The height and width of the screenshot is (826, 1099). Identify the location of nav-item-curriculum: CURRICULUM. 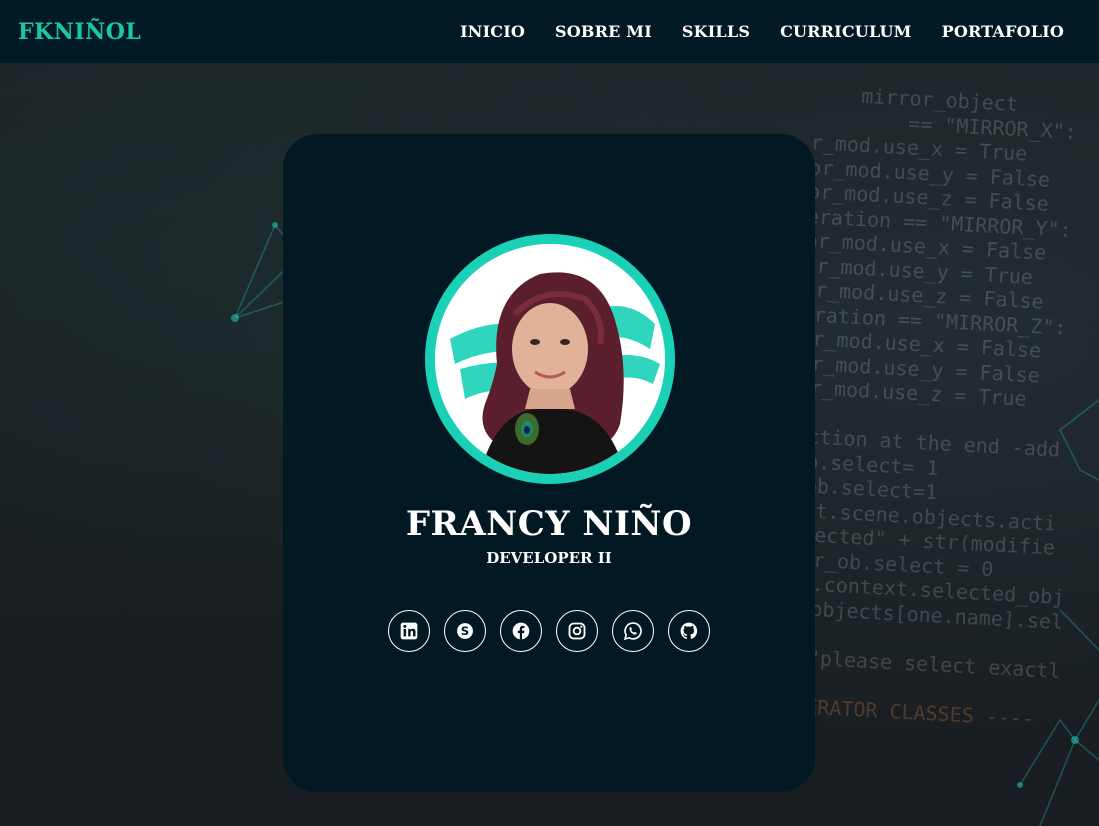
(846, 31).